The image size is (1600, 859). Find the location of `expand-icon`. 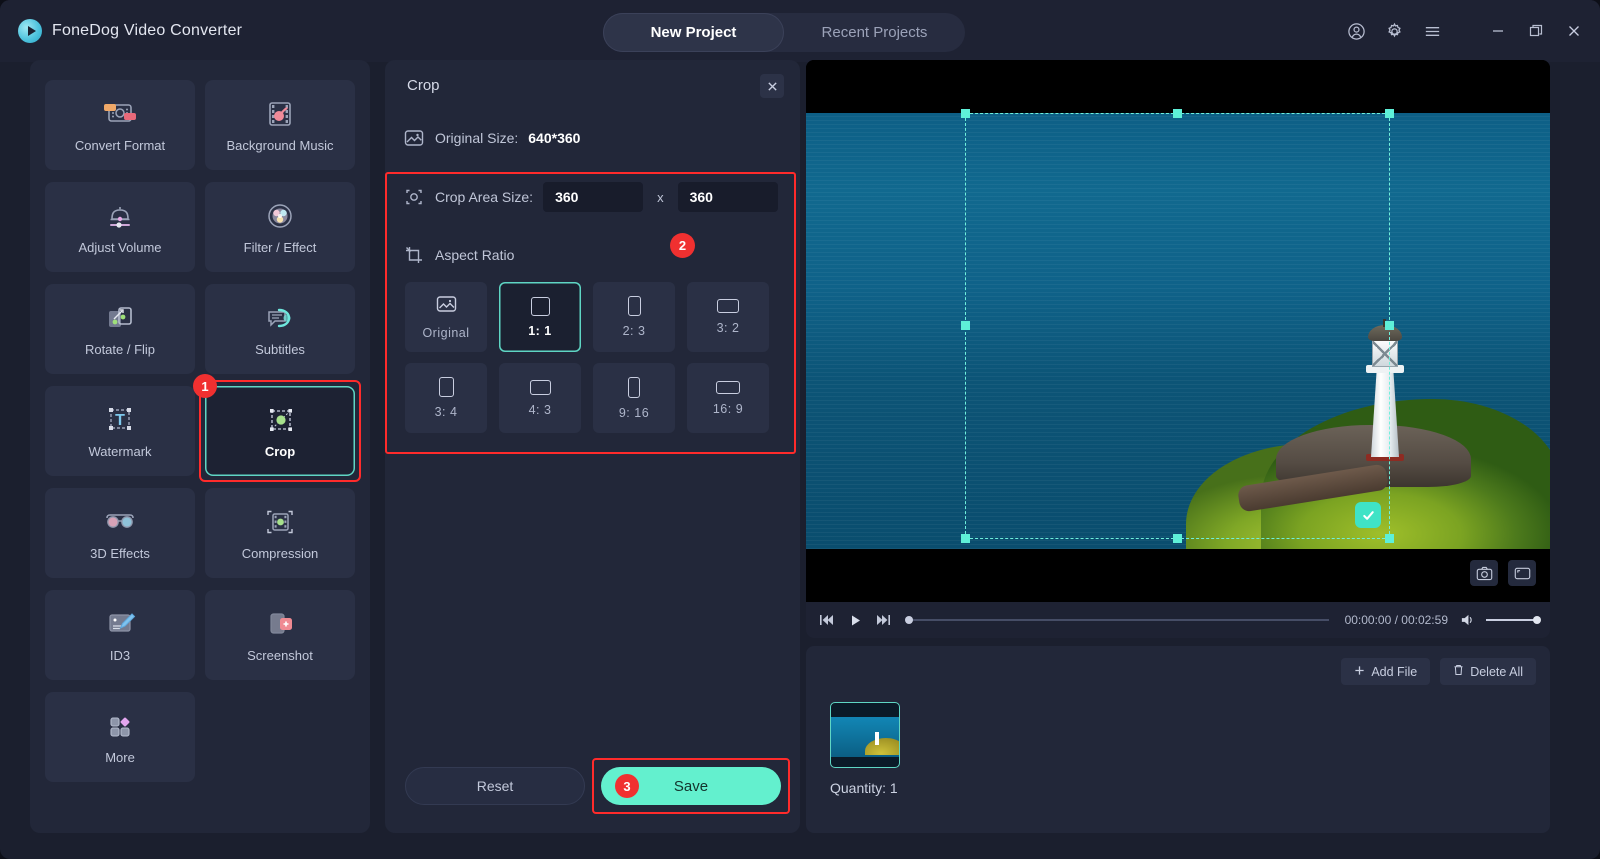

expand-icon is located at coordinates (1522, 573).